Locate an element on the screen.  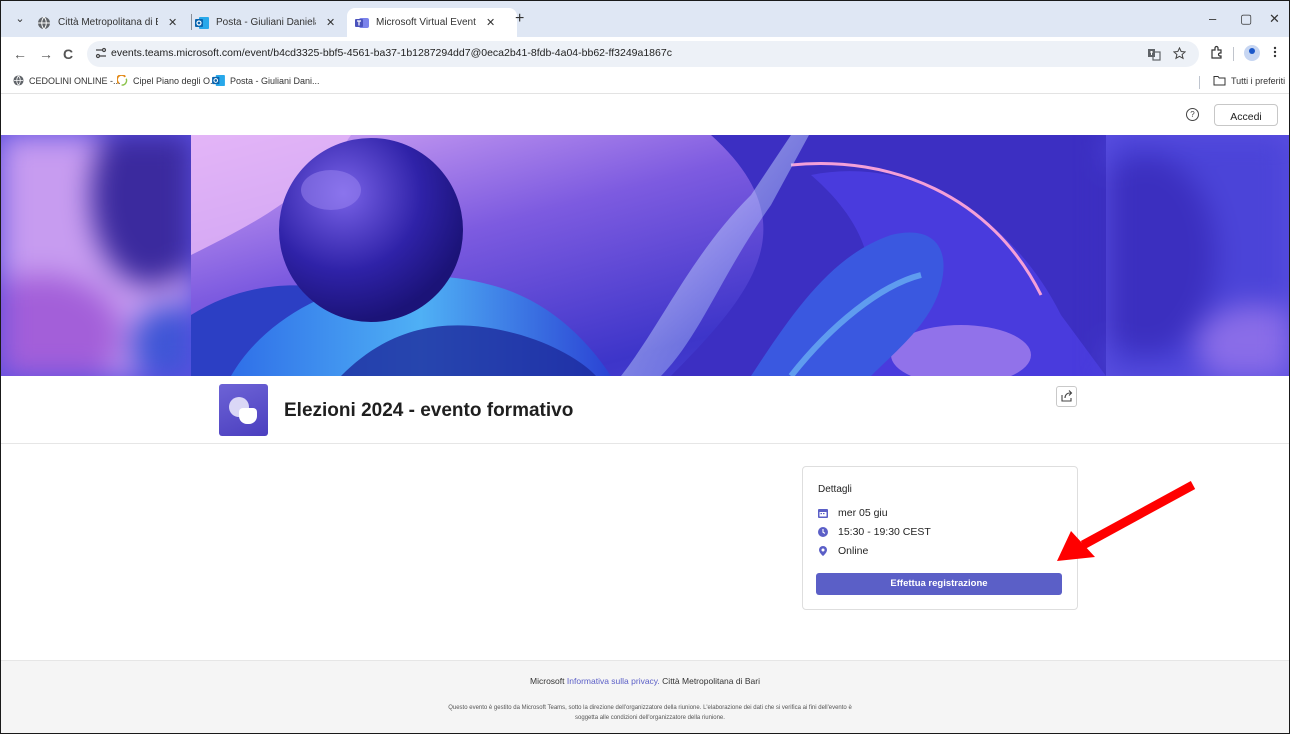
event-title: Elezioni 2024 - evento formativo is located at coordinates (429, 410).